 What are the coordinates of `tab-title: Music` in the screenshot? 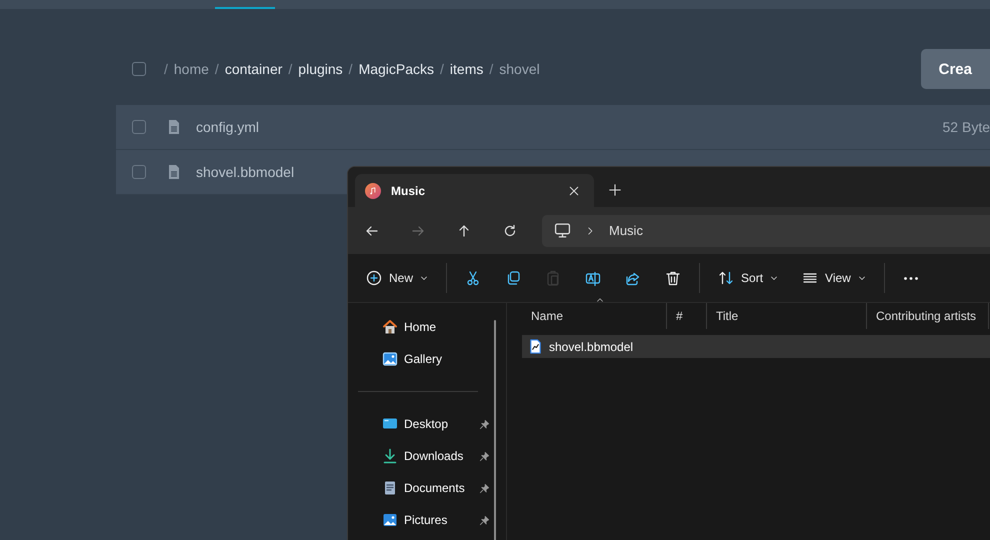 It's located at (408, 191).